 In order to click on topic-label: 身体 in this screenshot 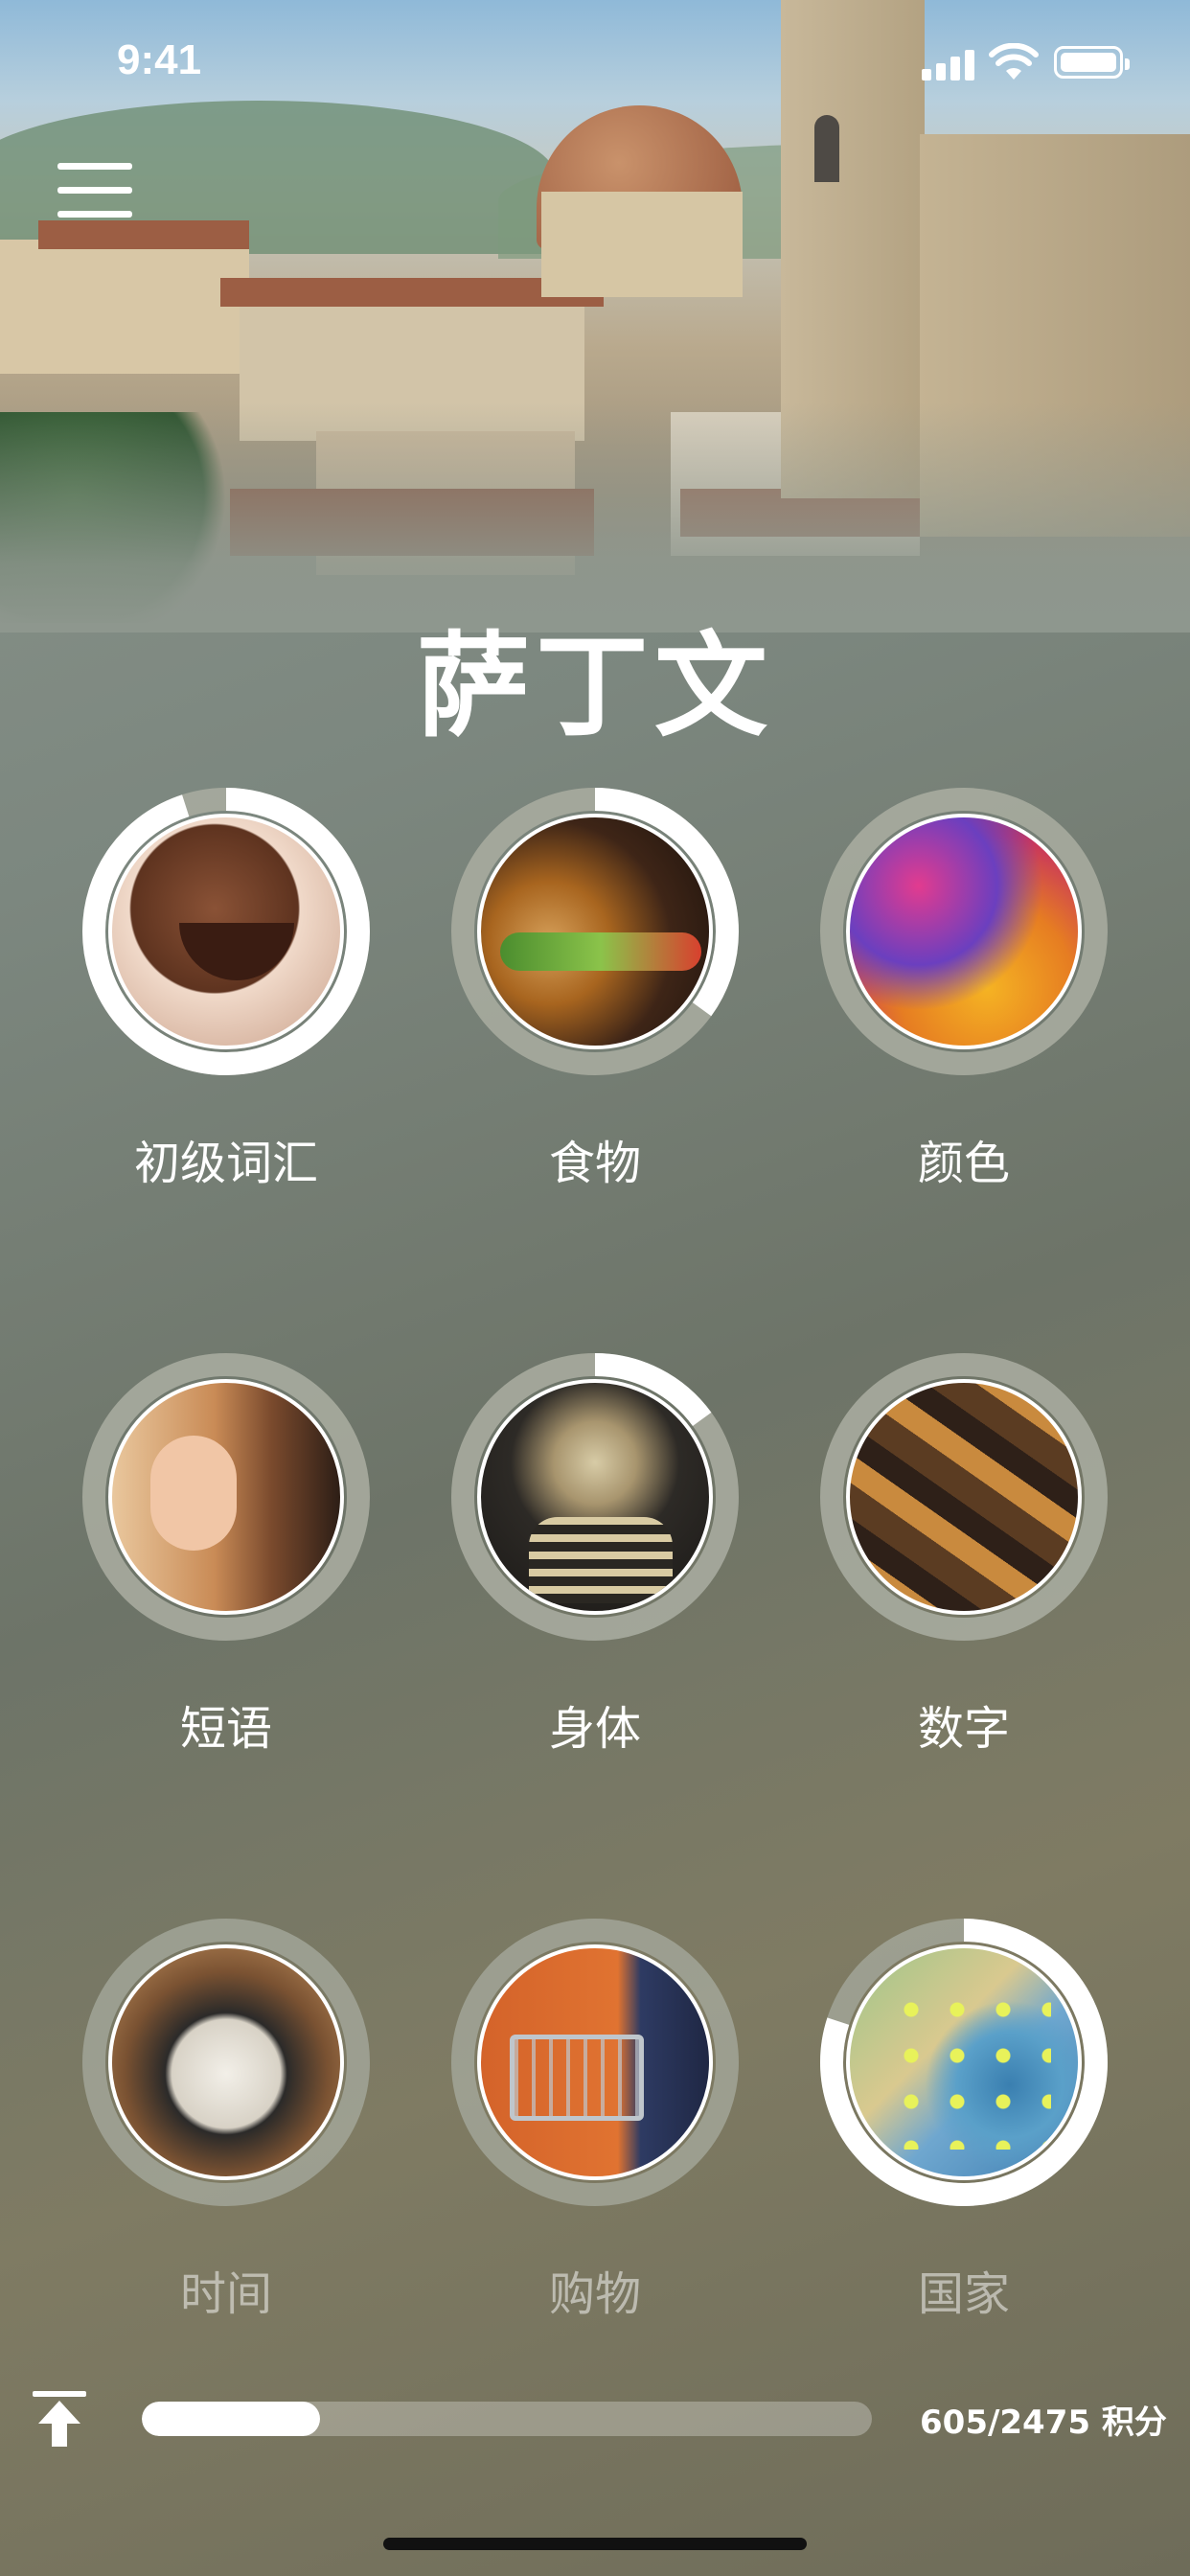, I will do `click(594, 1729)`.